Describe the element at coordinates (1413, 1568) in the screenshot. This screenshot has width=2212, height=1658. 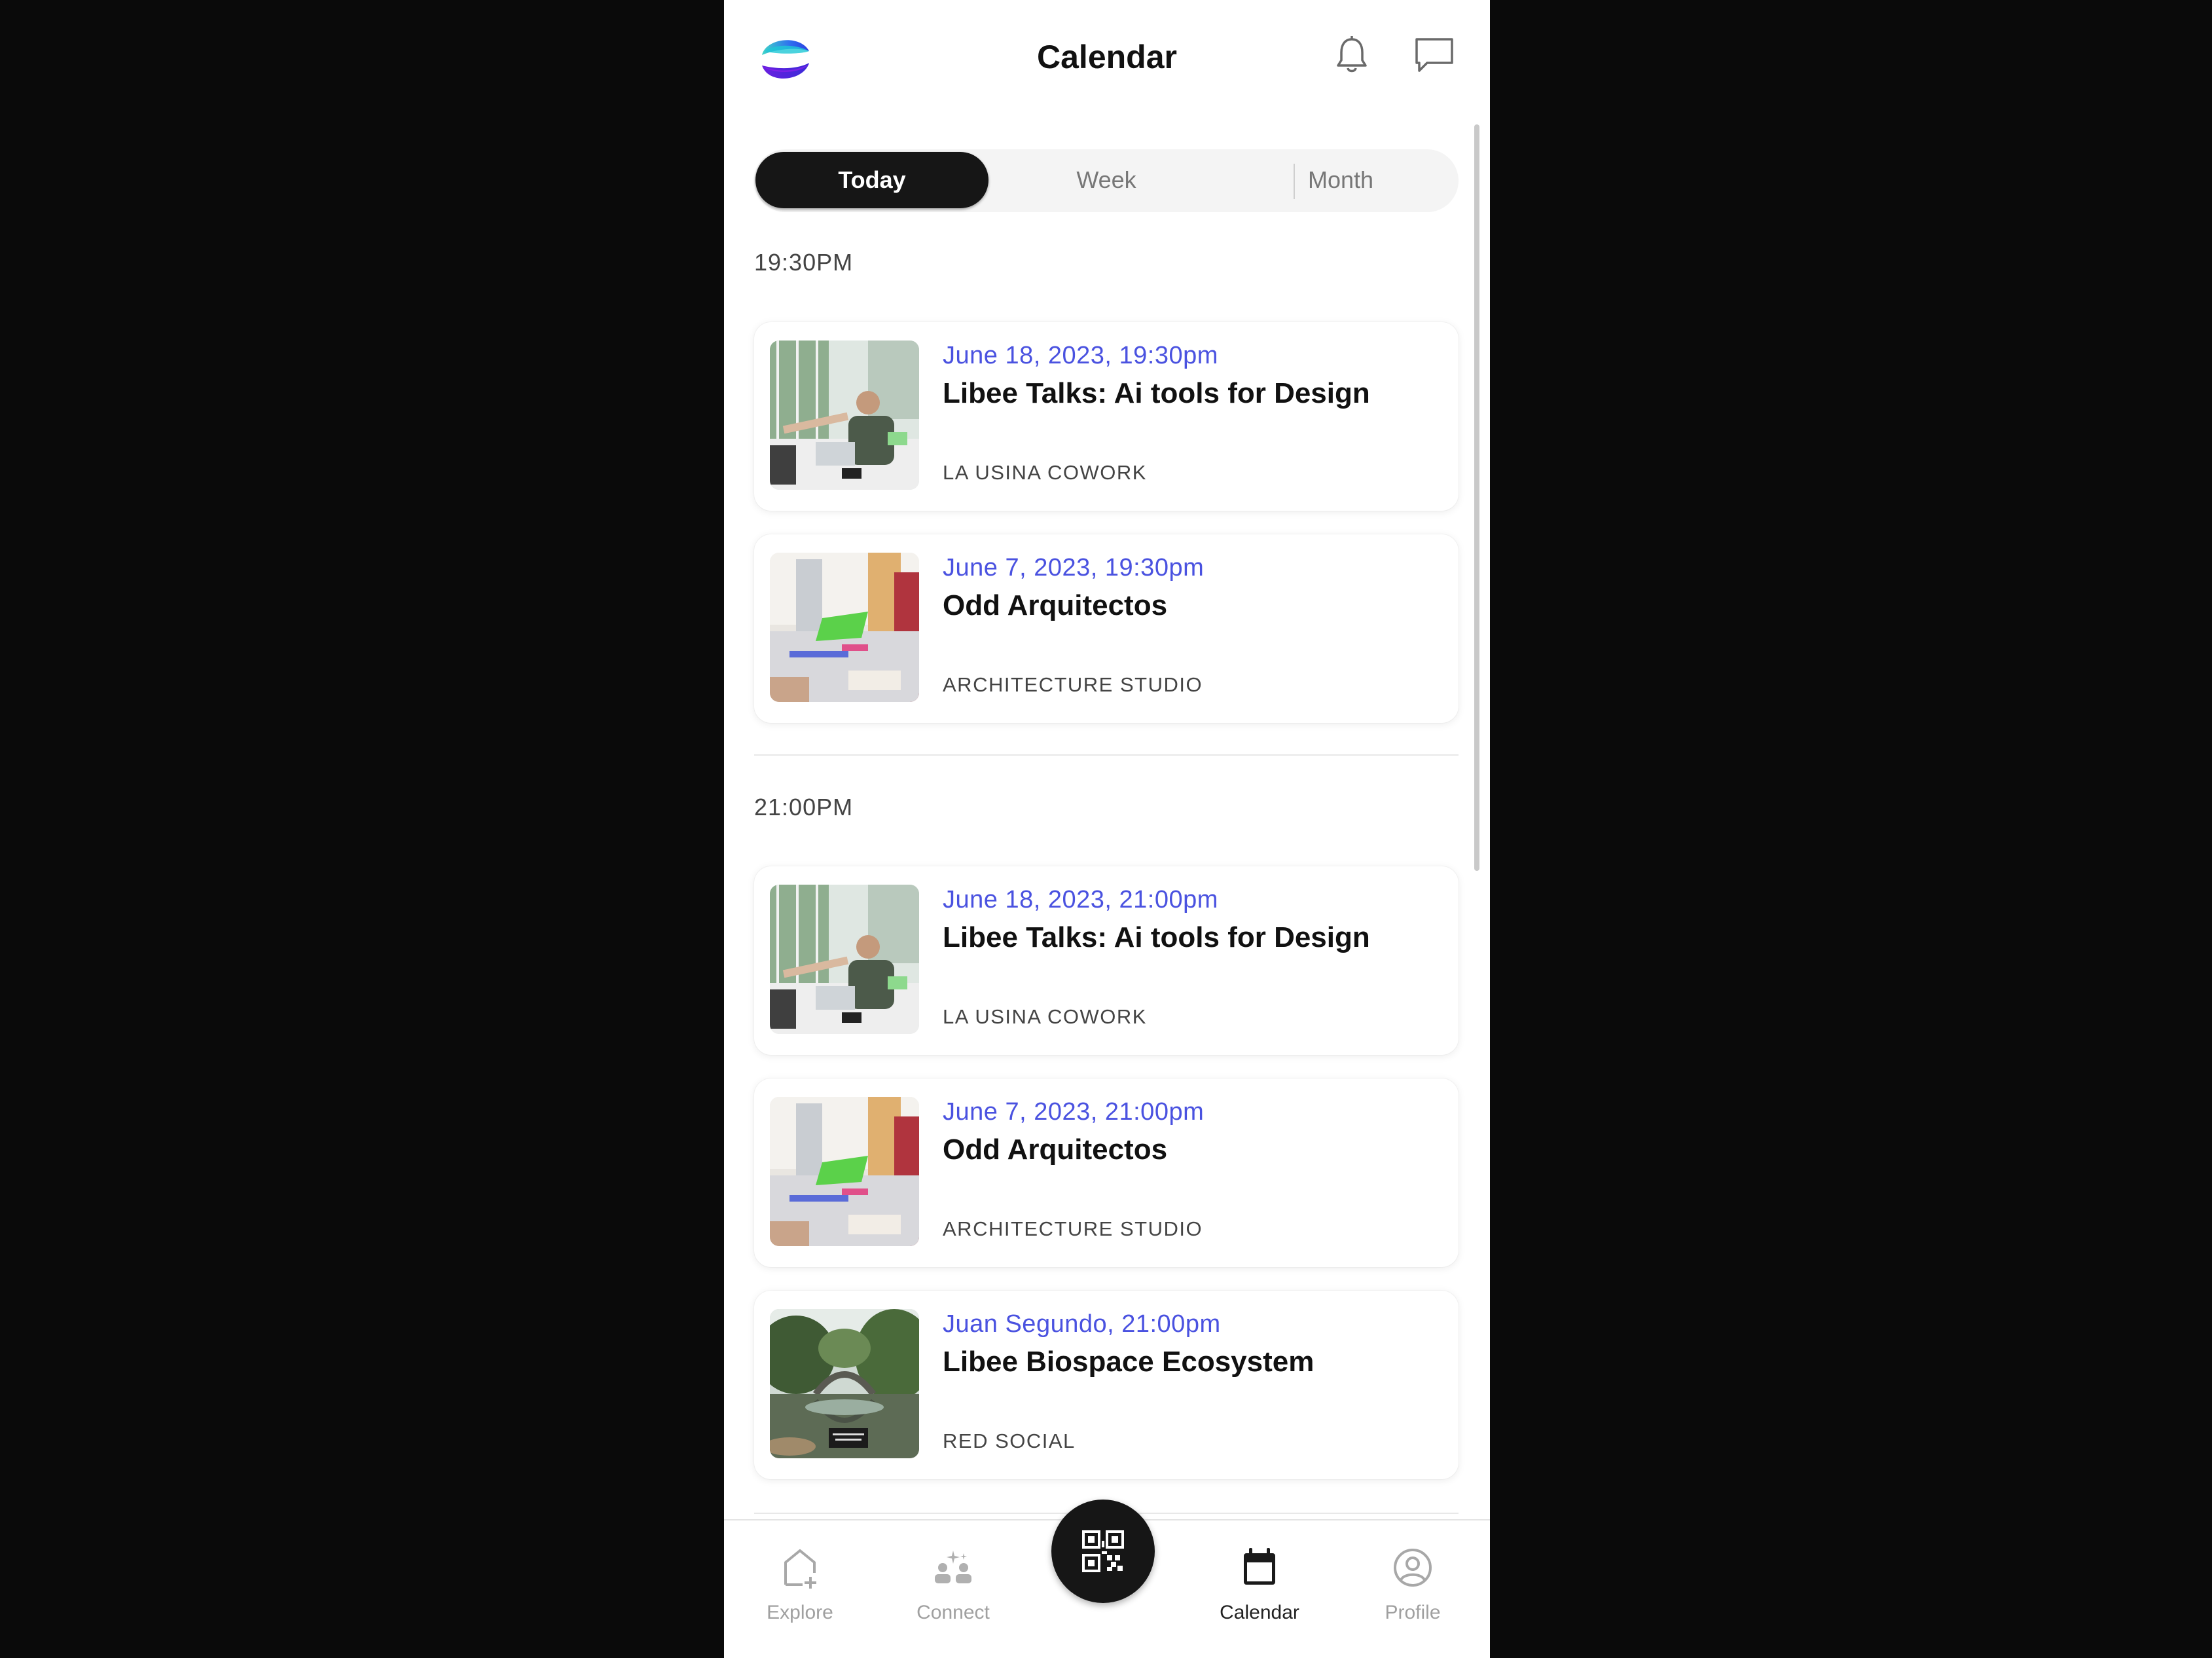
I see `profile-icon` at that location.